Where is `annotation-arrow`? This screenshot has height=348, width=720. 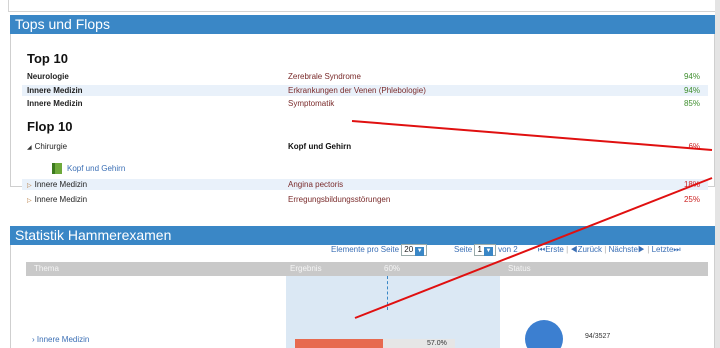 annotation-arrow is located at coordinates (532, 135).